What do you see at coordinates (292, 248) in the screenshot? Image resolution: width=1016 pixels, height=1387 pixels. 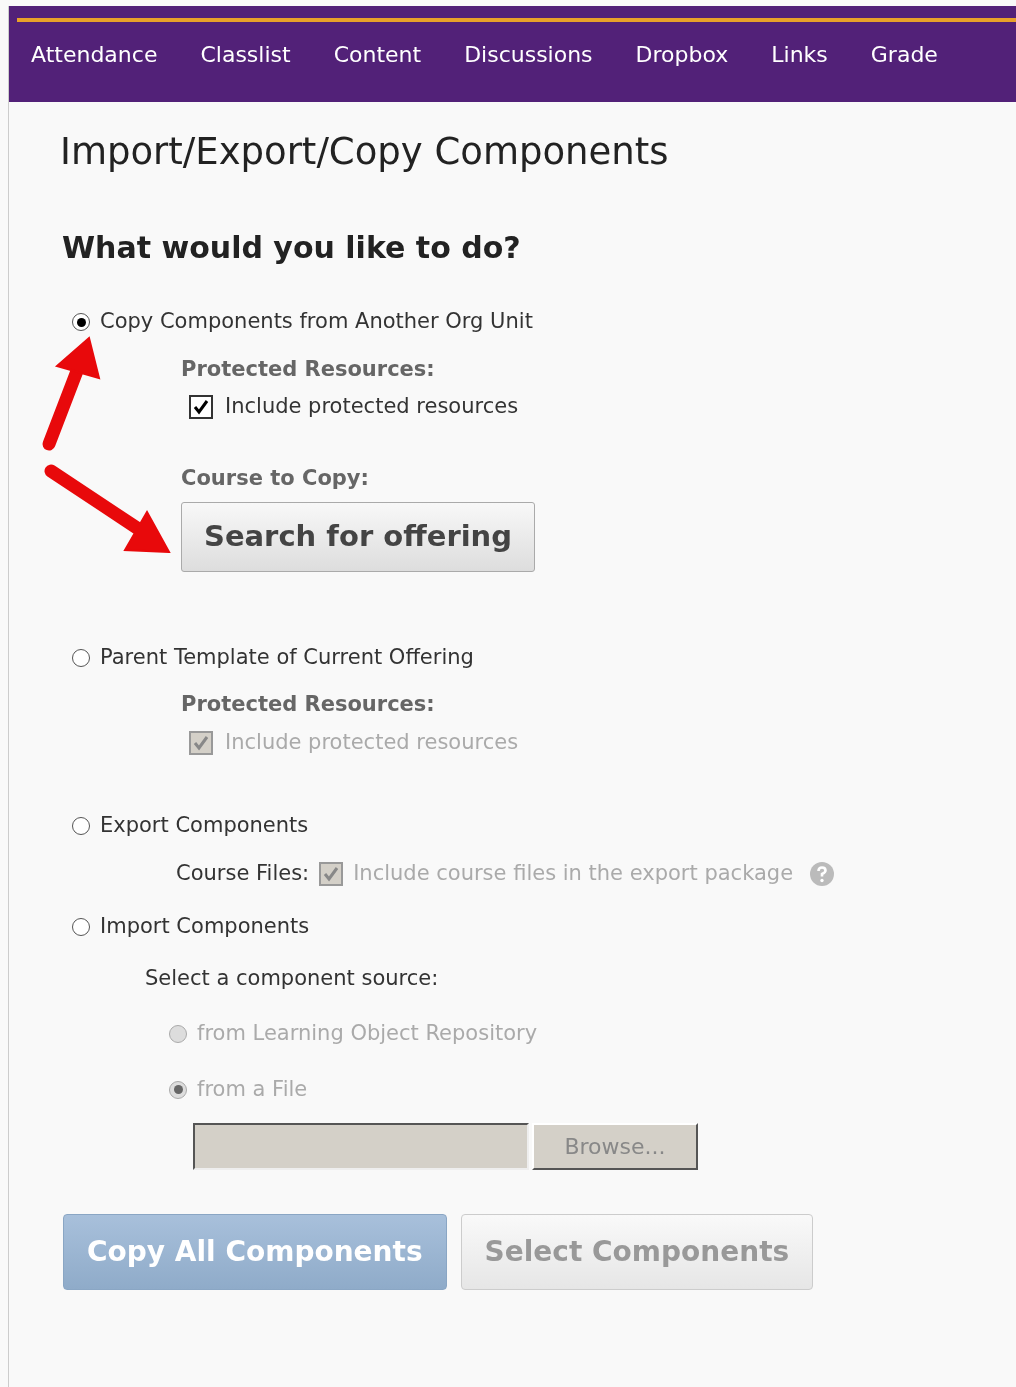 I see `section-heading: What would you like to do?` at bounding box center [292, 248].